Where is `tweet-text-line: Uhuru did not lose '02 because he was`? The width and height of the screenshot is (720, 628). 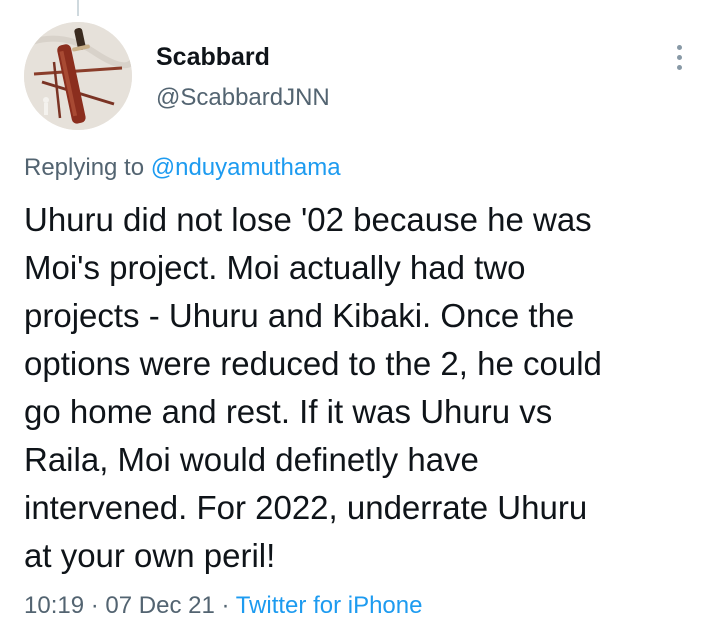
tweet-text-line: Uhuru did not lose '02 because he was is located at coordinates (308, 219).